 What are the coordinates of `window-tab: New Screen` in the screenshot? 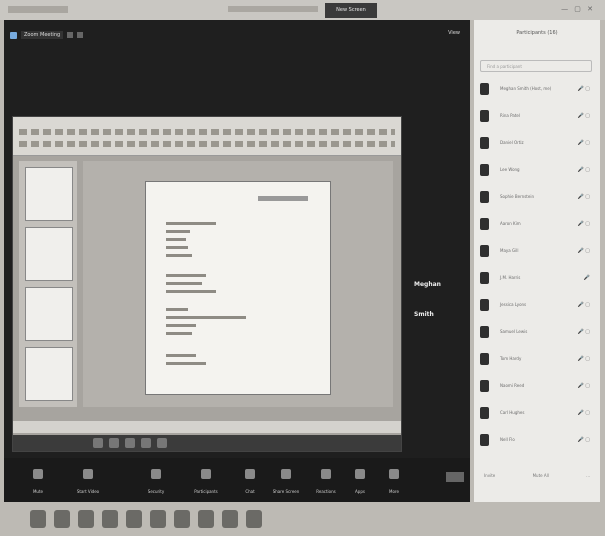 It's located at (351, 10).